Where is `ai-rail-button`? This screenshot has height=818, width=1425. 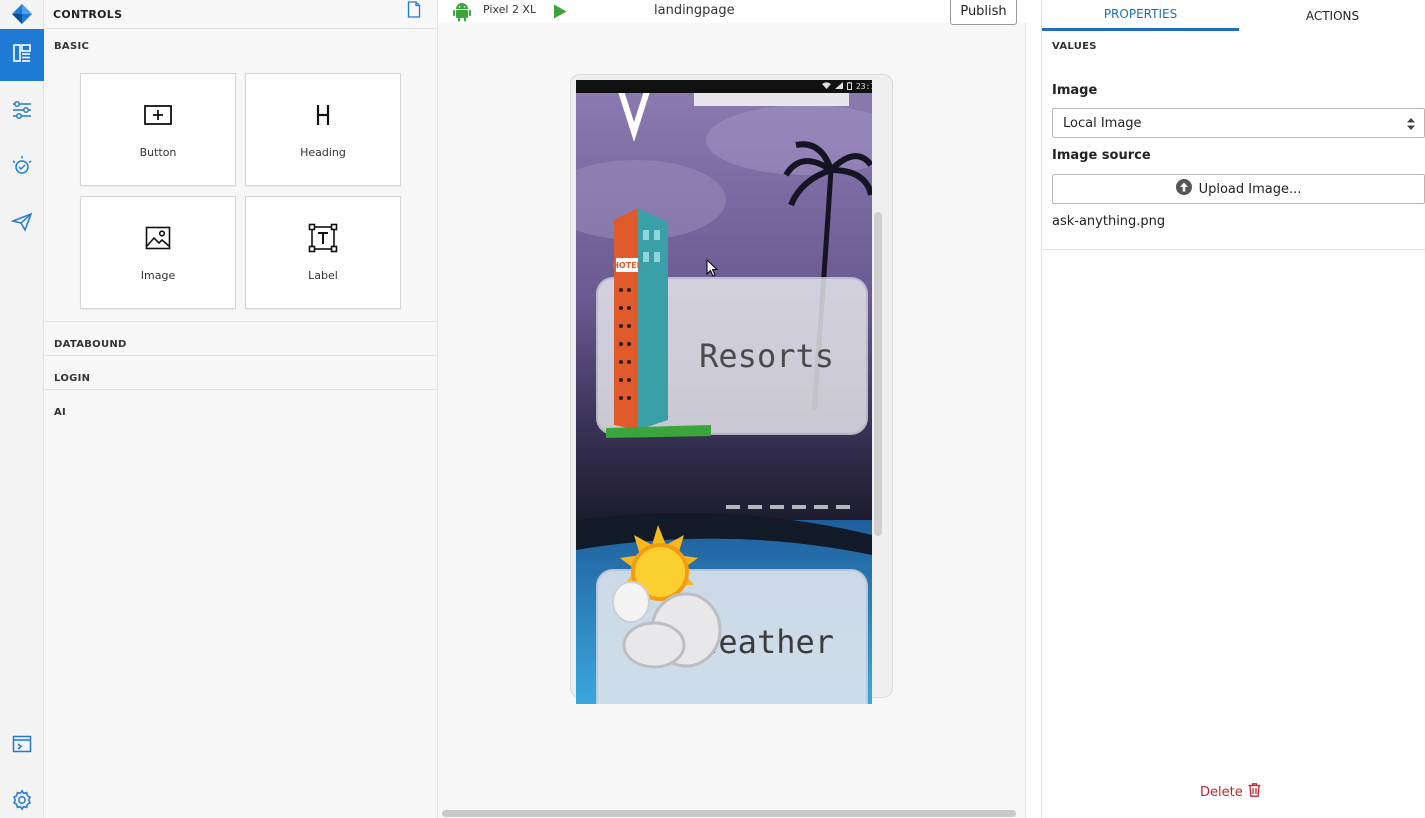 ai-rail-button is located at coordinates (22, 168).